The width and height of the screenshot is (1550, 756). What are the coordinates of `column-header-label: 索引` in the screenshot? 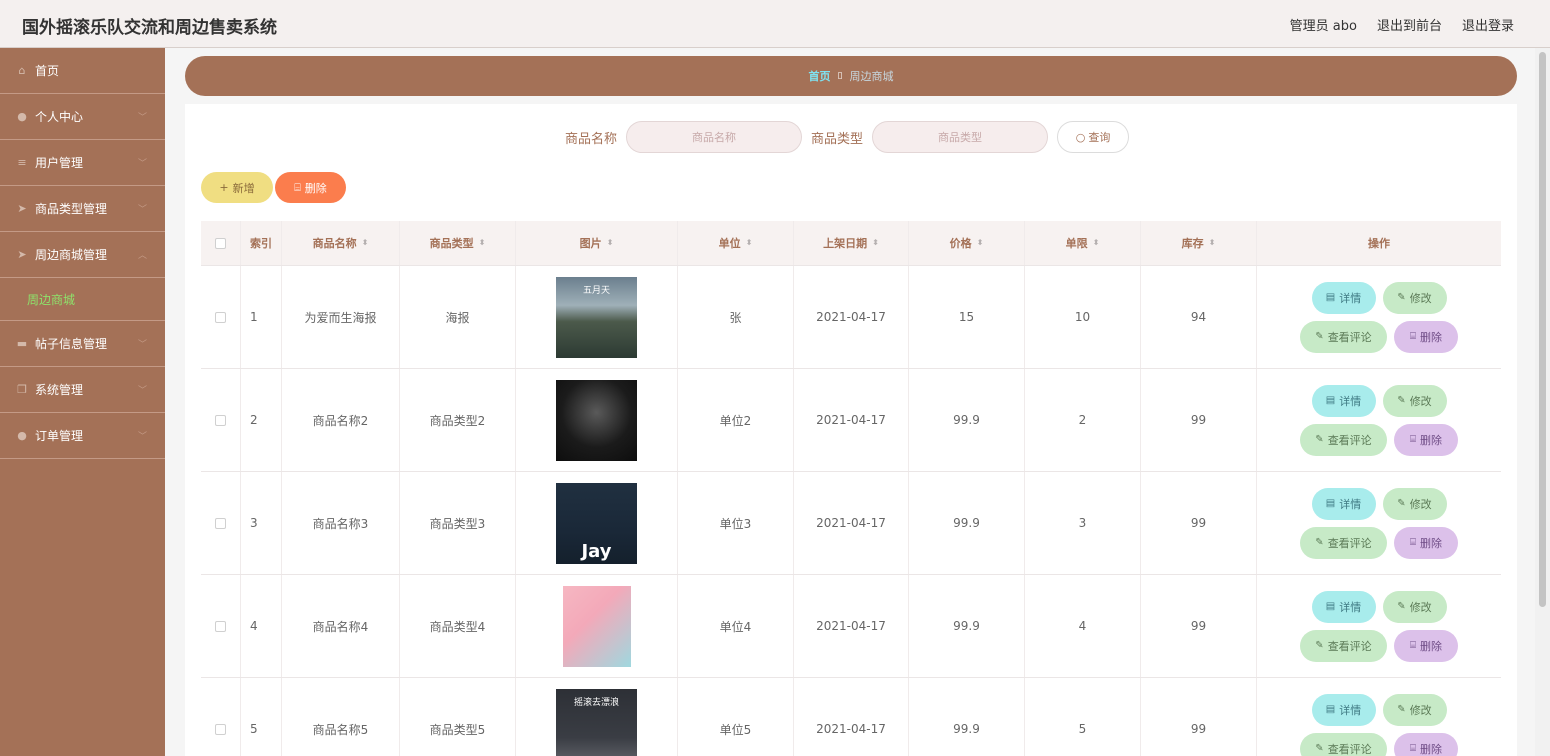 It's located at (261, 243).